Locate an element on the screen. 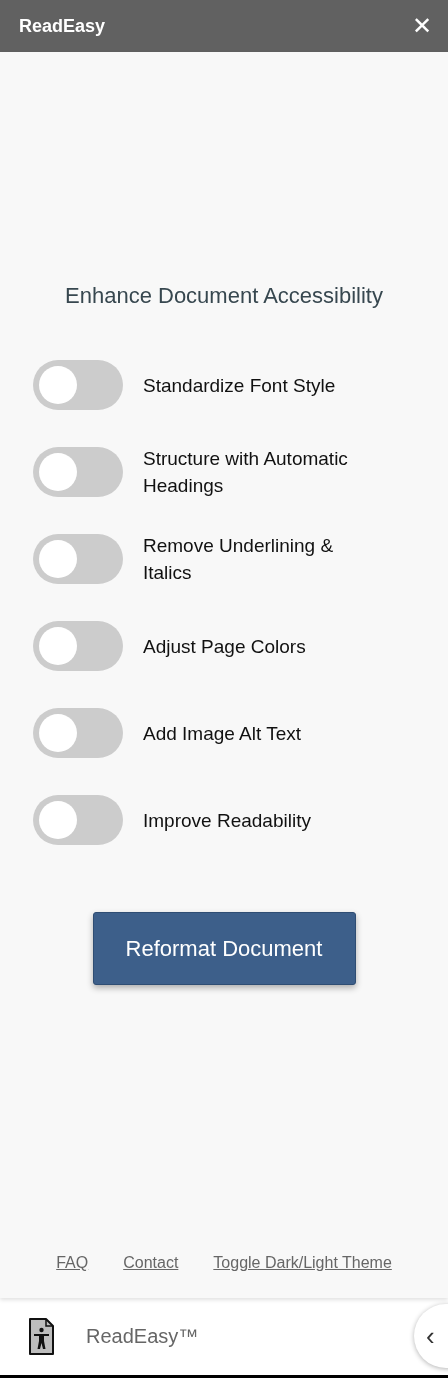 Image resolution: width=448 pixels, height=1378 pixels. option-label: Improve Readability is located at coordinates (227, 820).